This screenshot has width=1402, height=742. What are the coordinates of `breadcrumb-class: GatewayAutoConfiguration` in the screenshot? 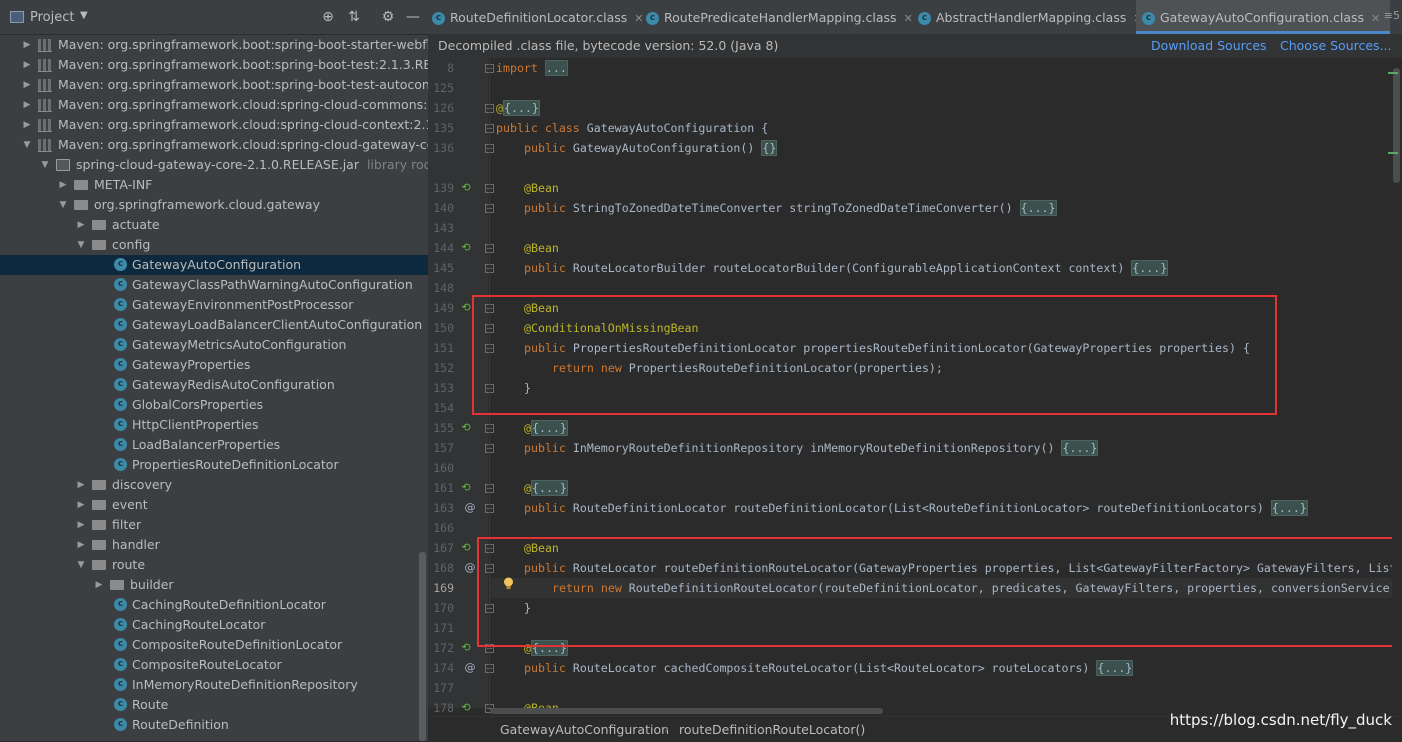 It's located at (584, 729).